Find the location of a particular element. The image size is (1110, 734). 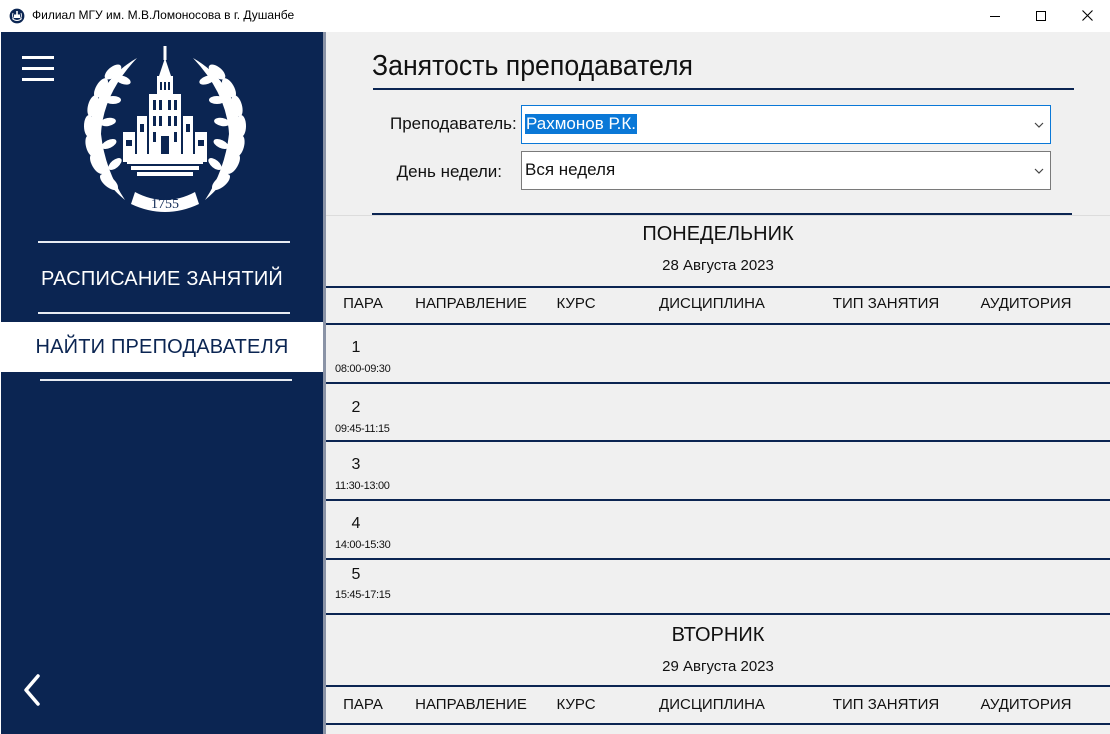

period-time: 14:00-15:30 is located at coordinates (363, 545).